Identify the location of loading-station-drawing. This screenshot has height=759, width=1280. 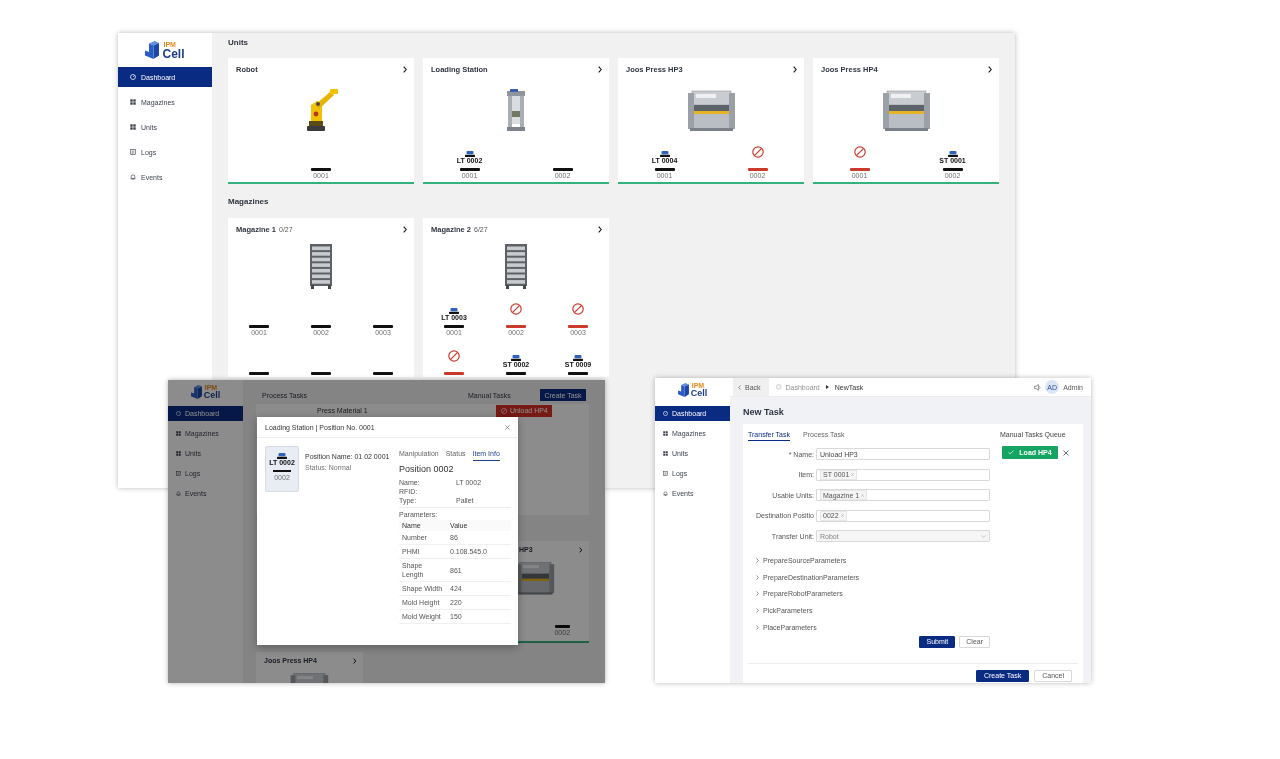
(516, 110).